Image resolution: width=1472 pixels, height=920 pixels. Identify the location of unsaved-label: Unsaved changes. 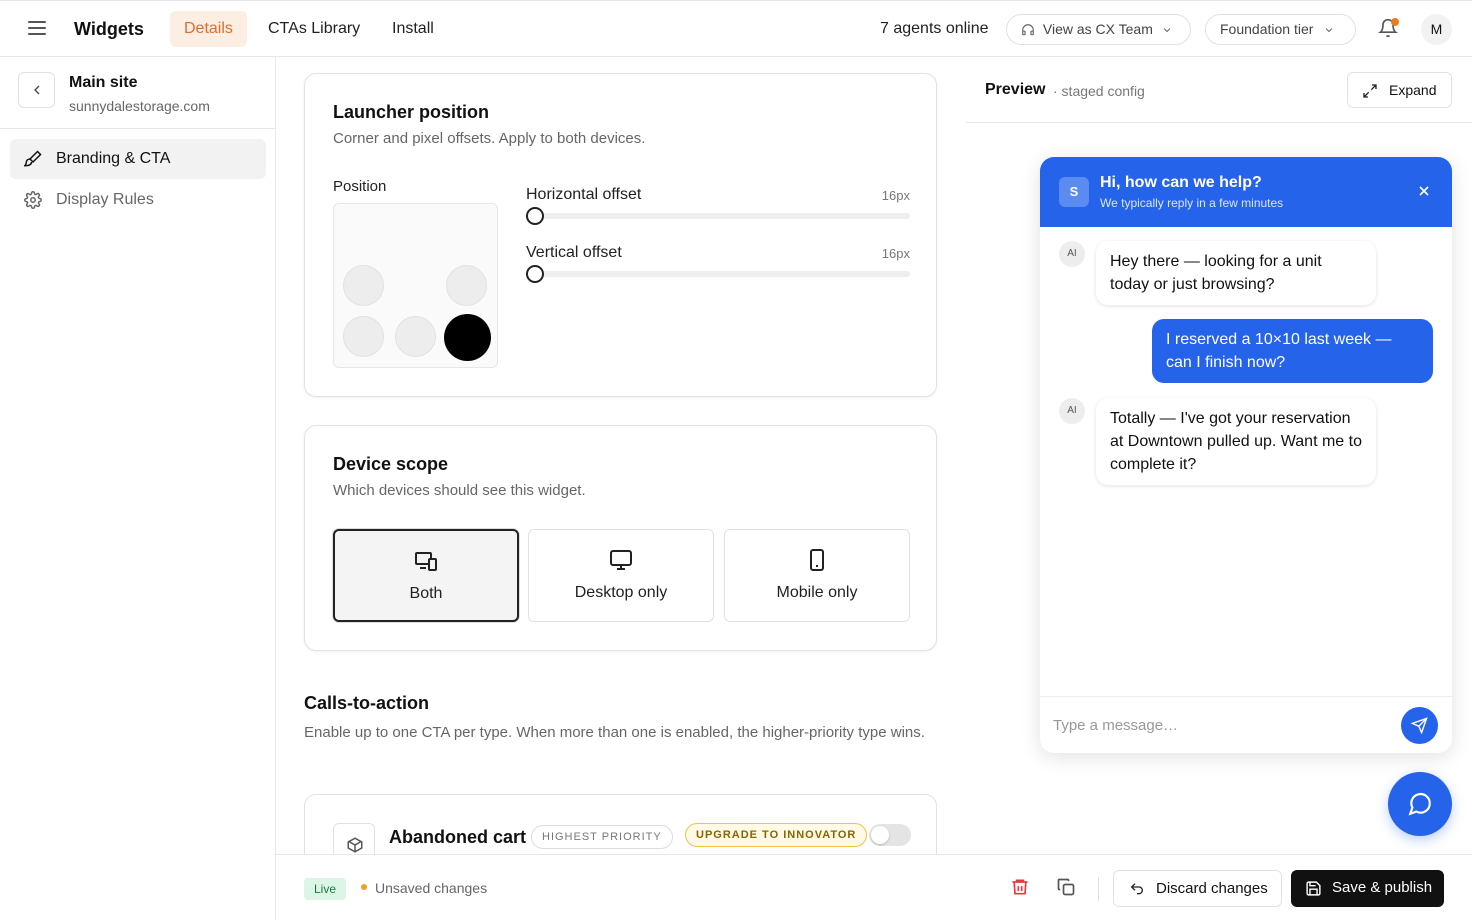
(431, 888).